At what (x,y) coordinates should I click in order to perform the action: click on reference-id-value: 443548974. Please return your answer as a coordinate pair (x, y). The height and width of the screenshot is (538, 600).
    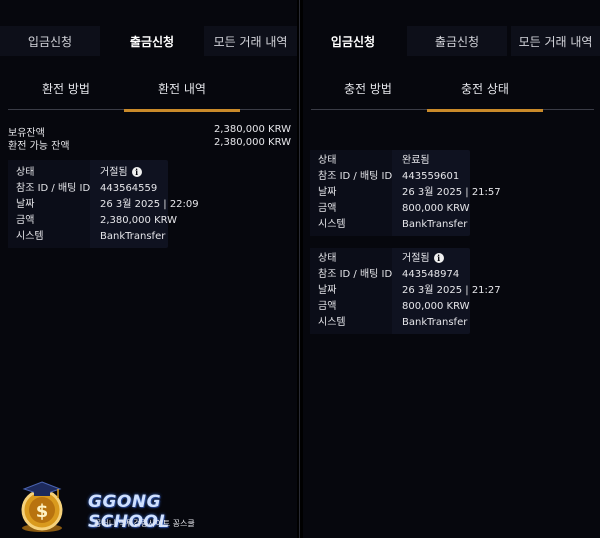
    Looking at the image, I should click on (431, 274).